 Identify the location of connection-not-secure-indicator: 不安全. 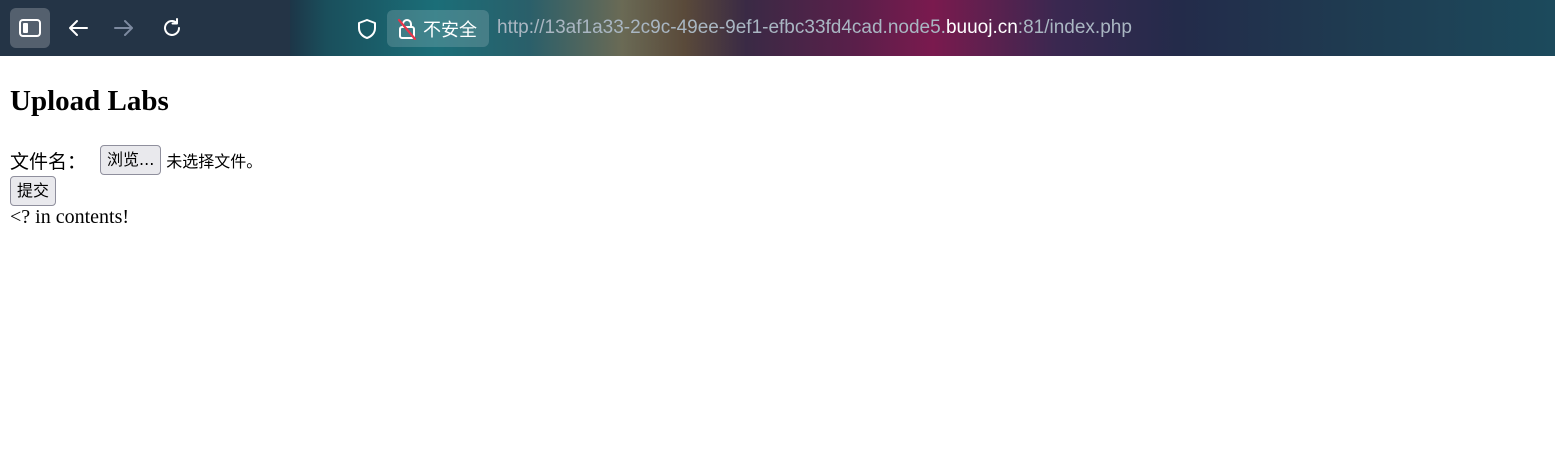
(438, 28).